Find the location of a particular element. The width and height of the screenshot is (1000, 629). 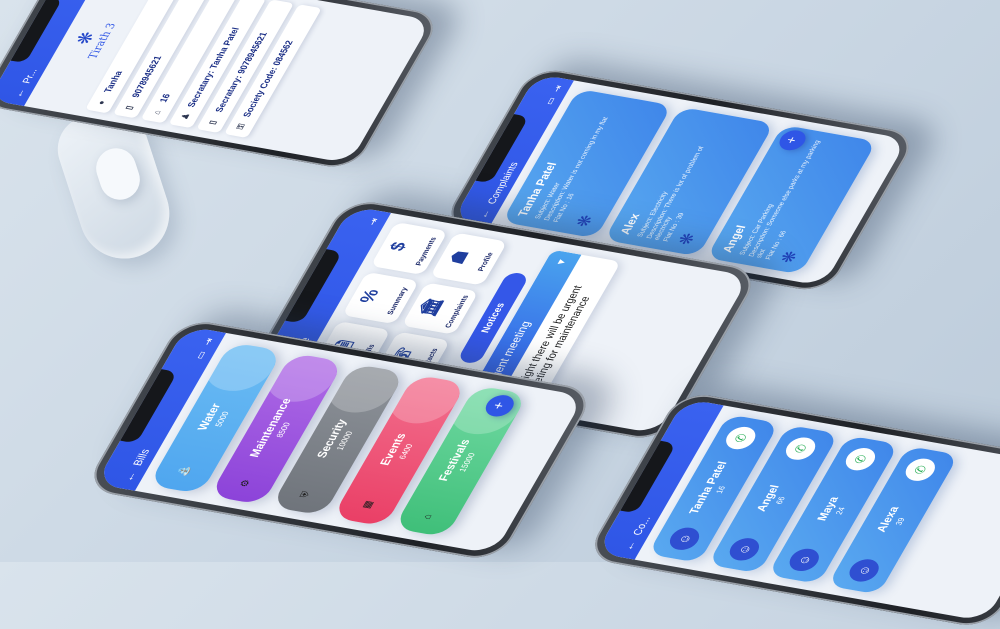

tile-label: Profile is located at coordinates (485, 261).